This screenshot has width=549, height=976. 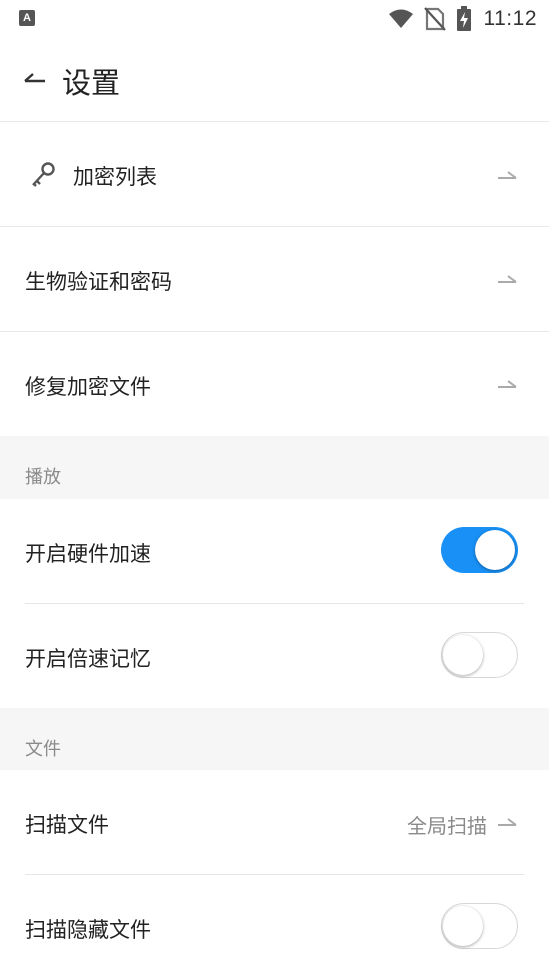 What do you see at coordinates (274, 551) in the screenshot?
I see `hardware-acceleration-row: 开启硬件加速` at bounding box center [274, 551].